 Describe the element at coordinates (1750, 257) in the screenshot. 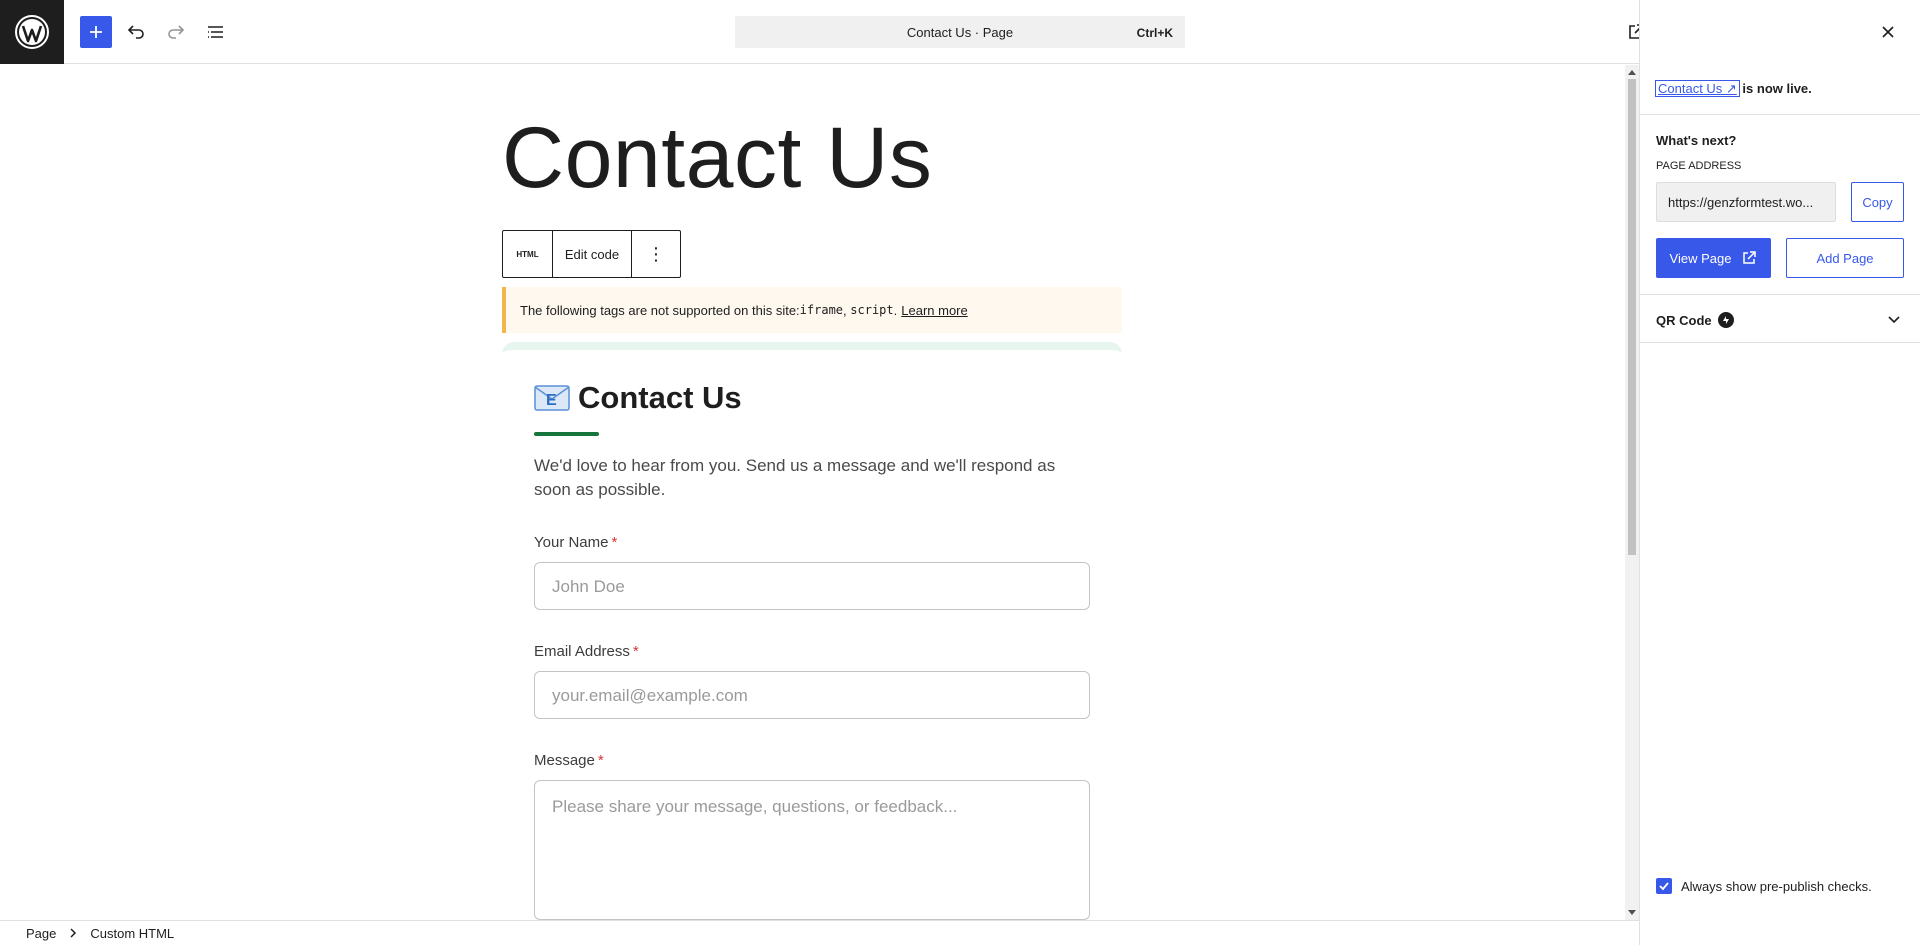

I see `external-link-icon` at that location.